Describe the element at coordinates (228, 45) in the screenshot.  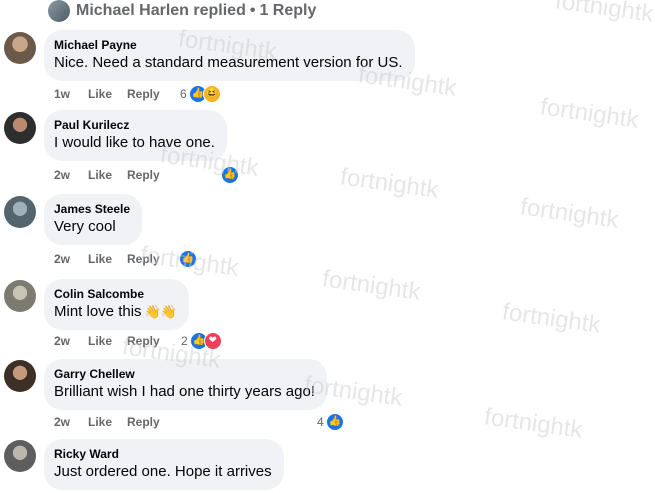
I see `comment-author: Michael Payne` at that location.